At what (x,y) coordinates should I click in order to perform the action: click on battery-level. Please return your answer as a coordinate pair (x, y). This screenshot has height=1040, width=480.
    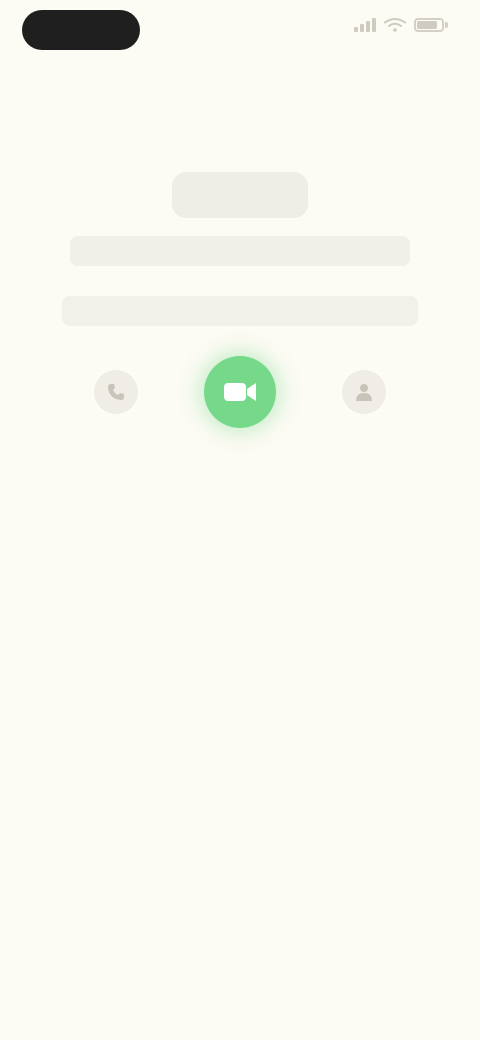
    Looking at the image, I should click on (427, 25).